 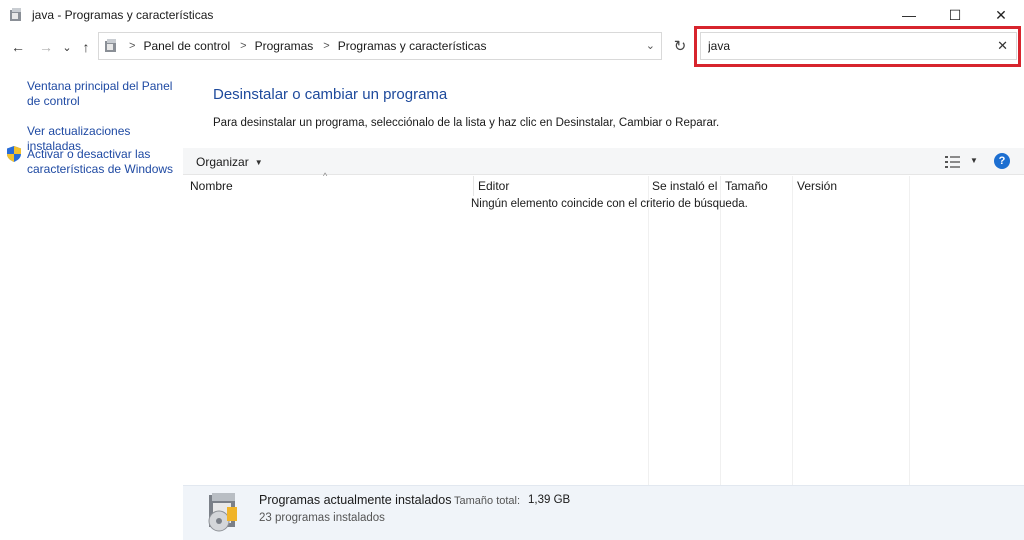 I want to click on column-header-version: Versión, so click(x=850, y=186).